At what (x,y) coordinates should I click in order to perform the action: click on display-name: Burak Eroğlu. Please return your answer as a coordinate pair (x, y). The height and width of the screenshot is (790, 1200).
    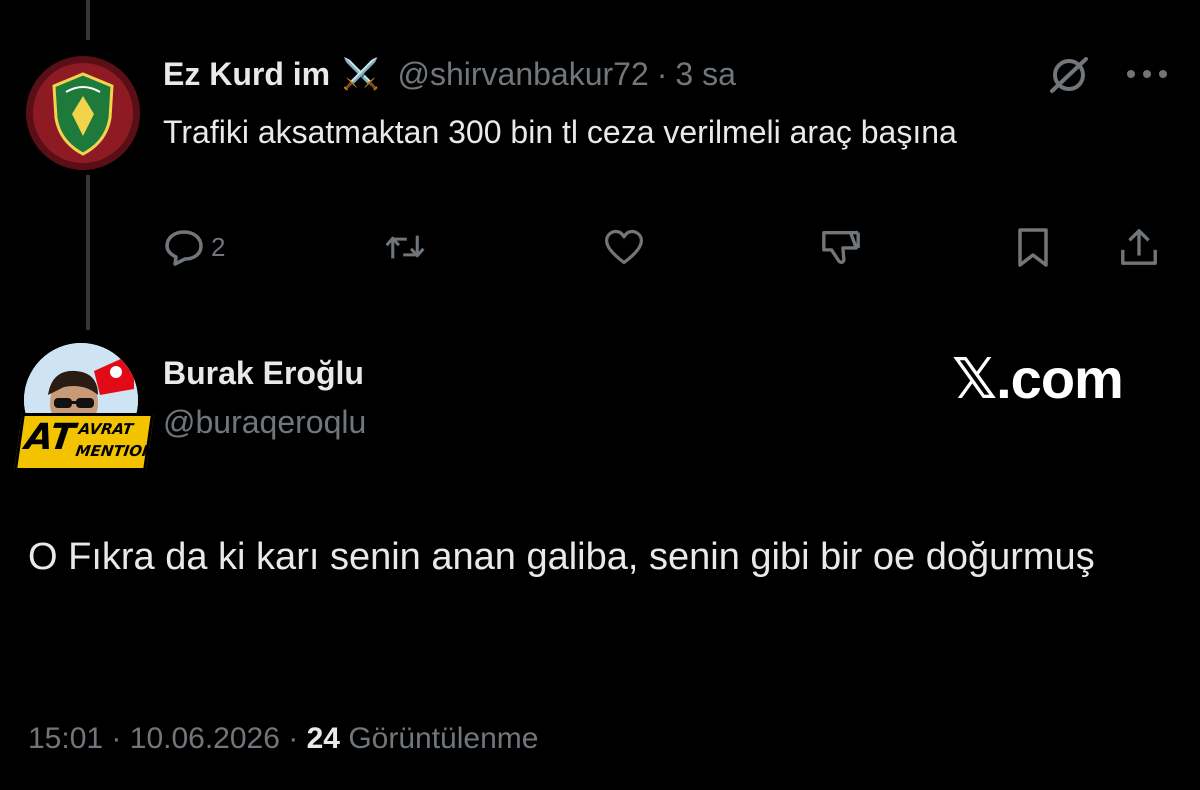
    Looking at the image, I should click on (263, 373).